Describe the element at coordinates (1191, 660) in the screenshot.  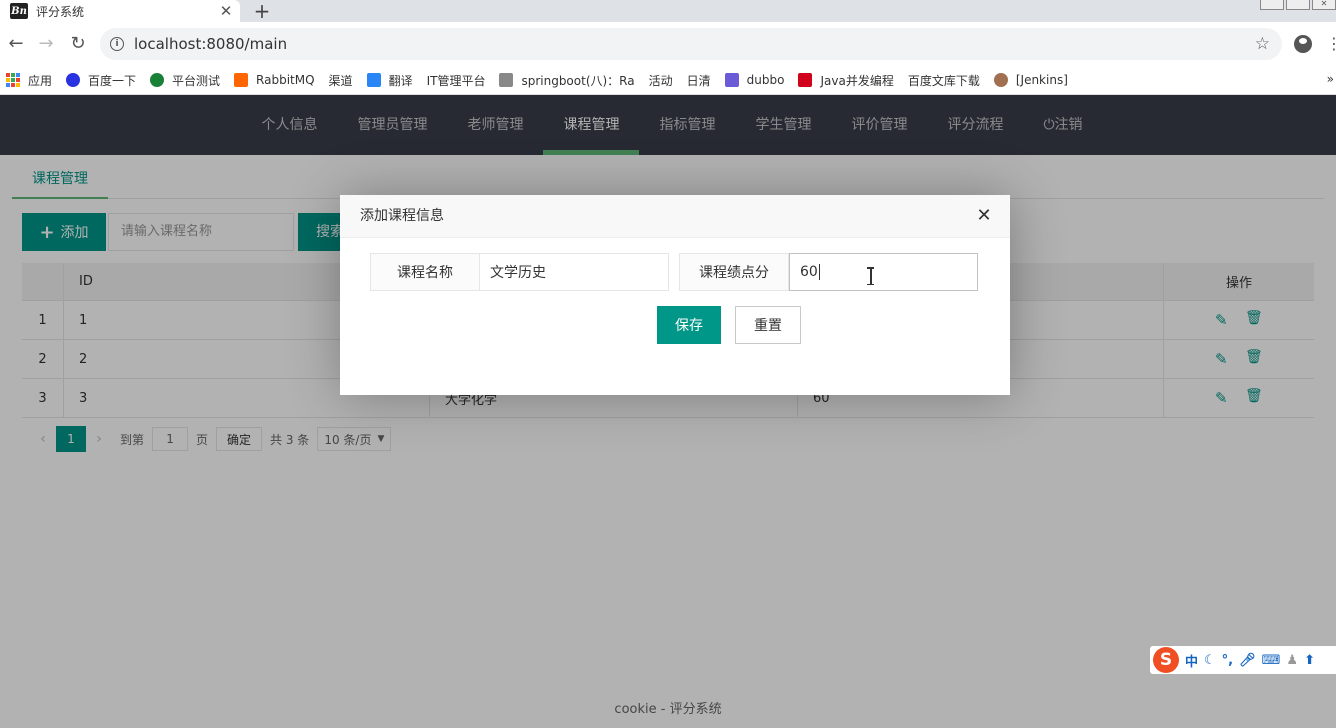
I see `ime-mode-label: 中` at that location.